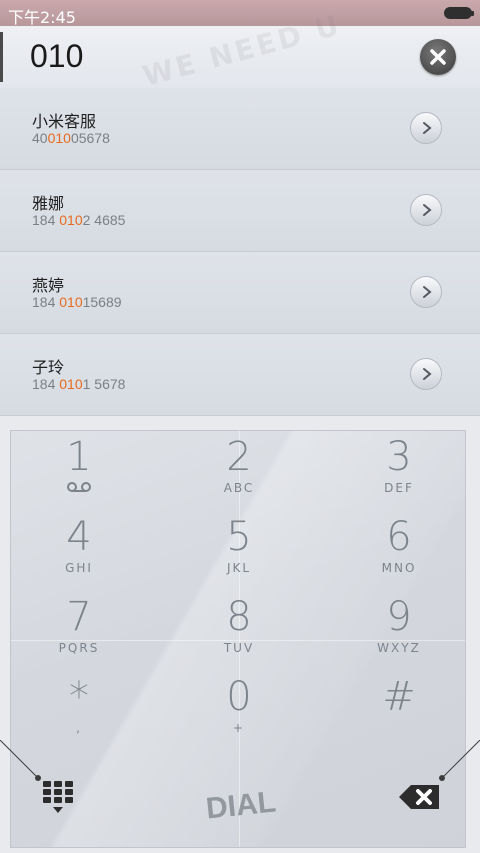 The height and width of the screenshot is (853, 480). What do you see at coordinates (79, 635) in the screenshot?
I see `key-7: 7 PQRS` at bounding box center [79, 635].